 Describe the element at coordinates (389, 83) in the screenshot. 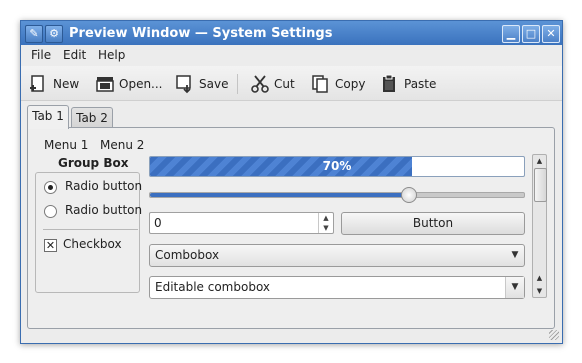

I see `paste-icon` at that location.